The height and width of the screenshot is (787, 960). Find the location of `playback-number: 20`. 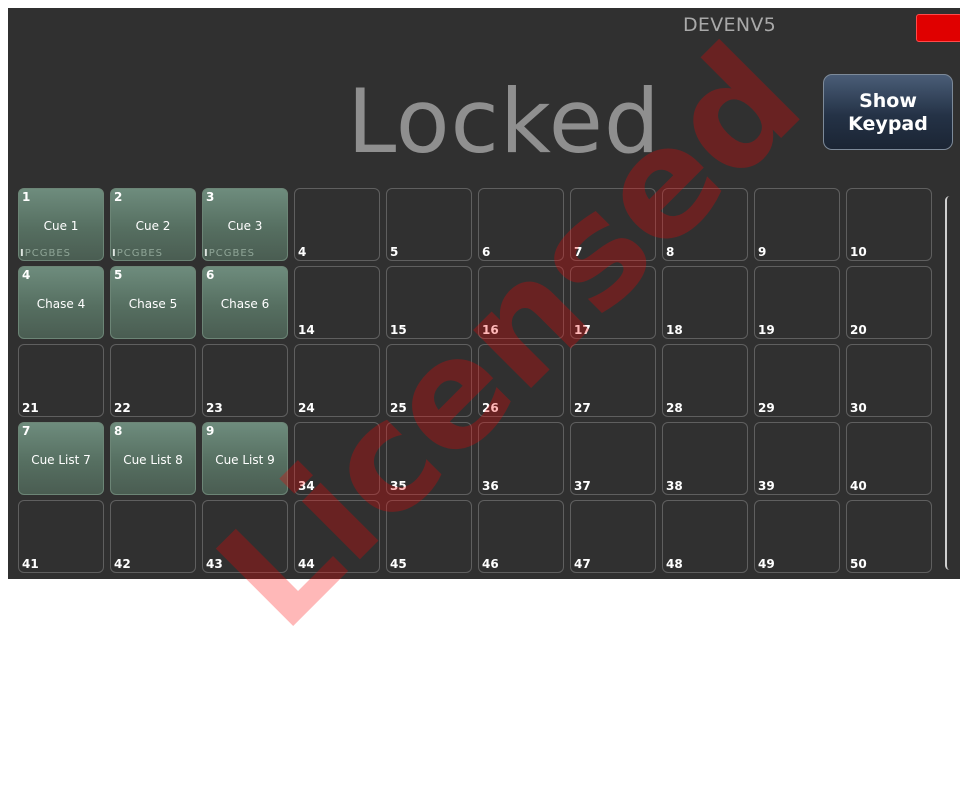

playback-number: 20 is located at coordinates (858, 330).